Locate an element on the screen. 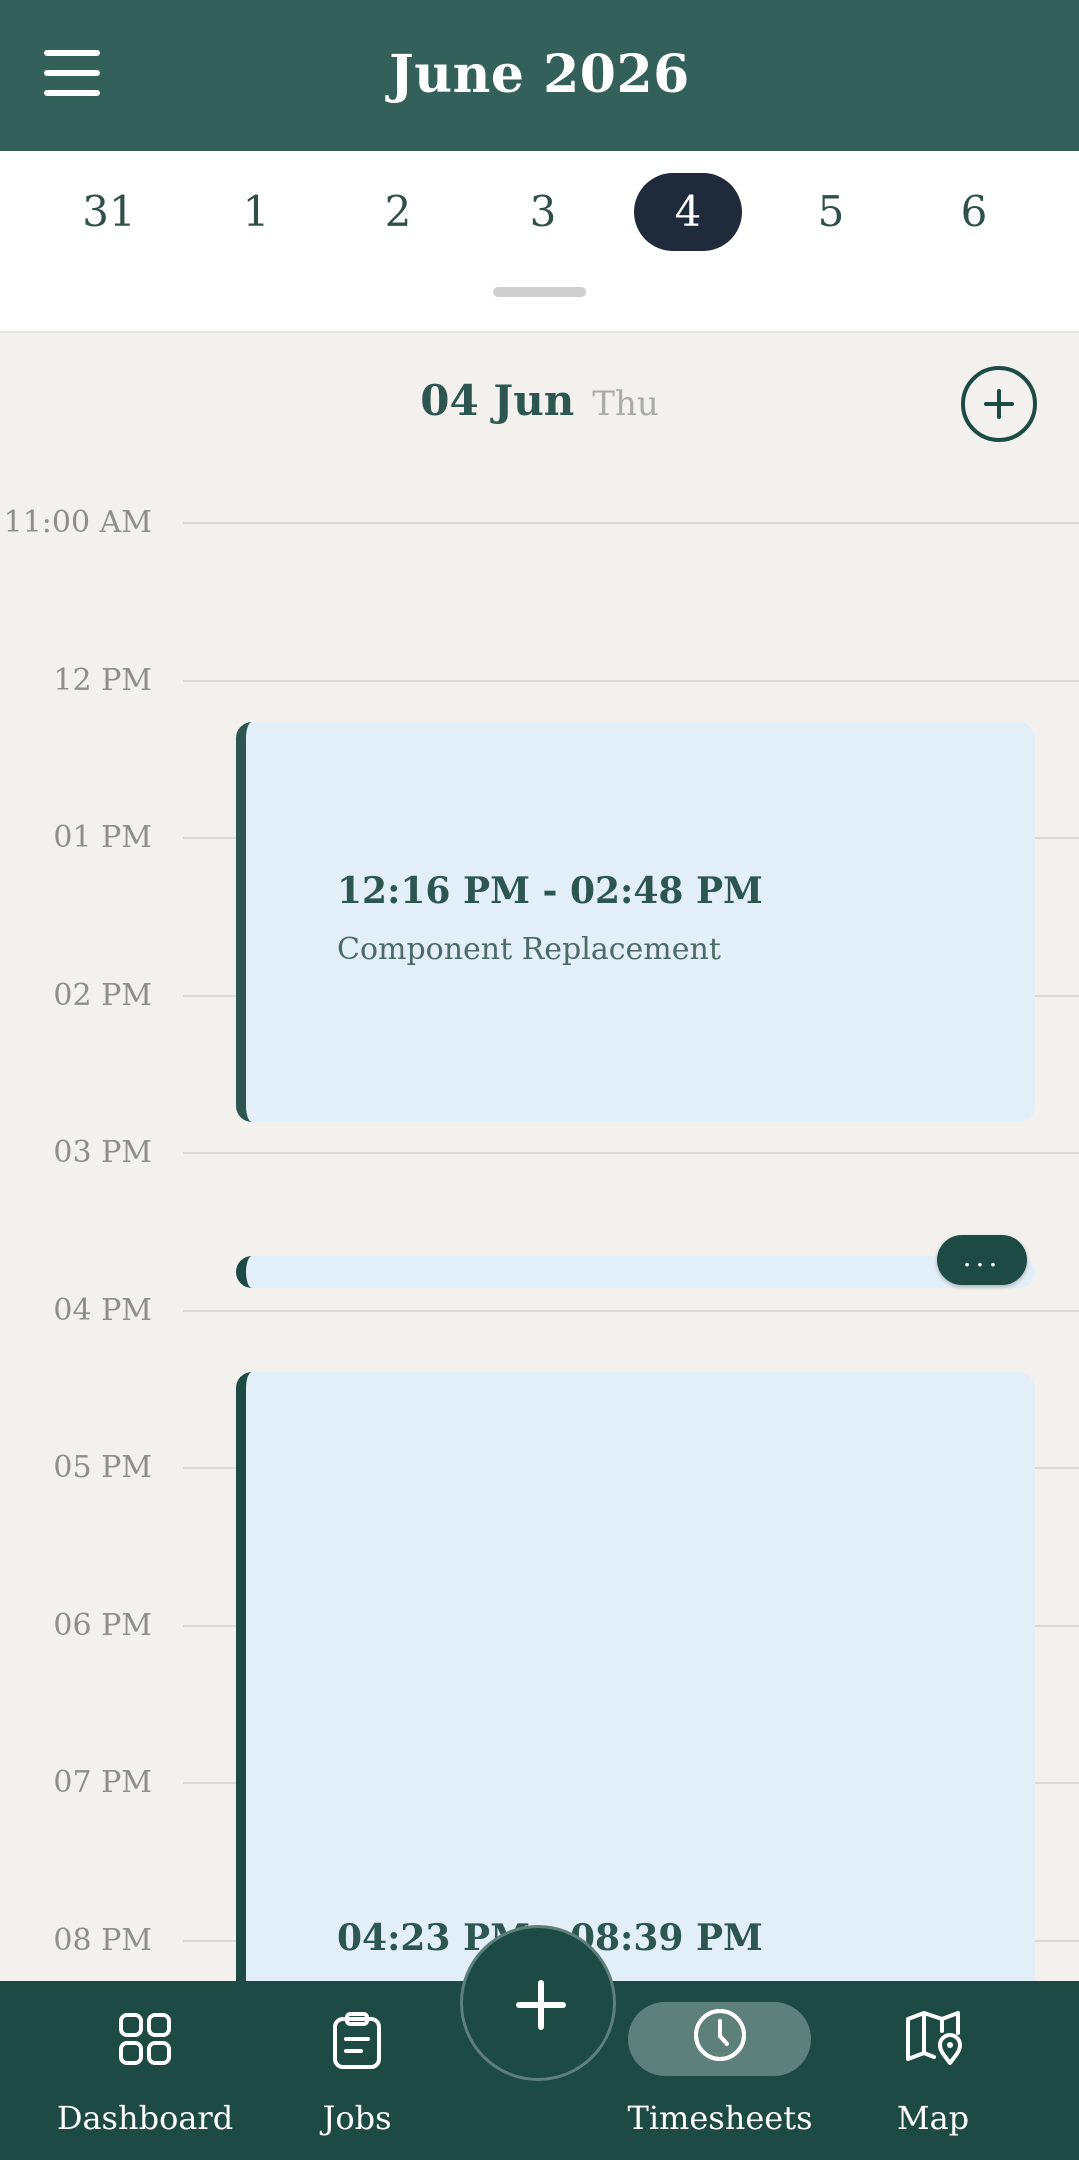 This screenshot has height=2160, width=1079. day-4-selected: 4 is located at coordinates (688, 212).